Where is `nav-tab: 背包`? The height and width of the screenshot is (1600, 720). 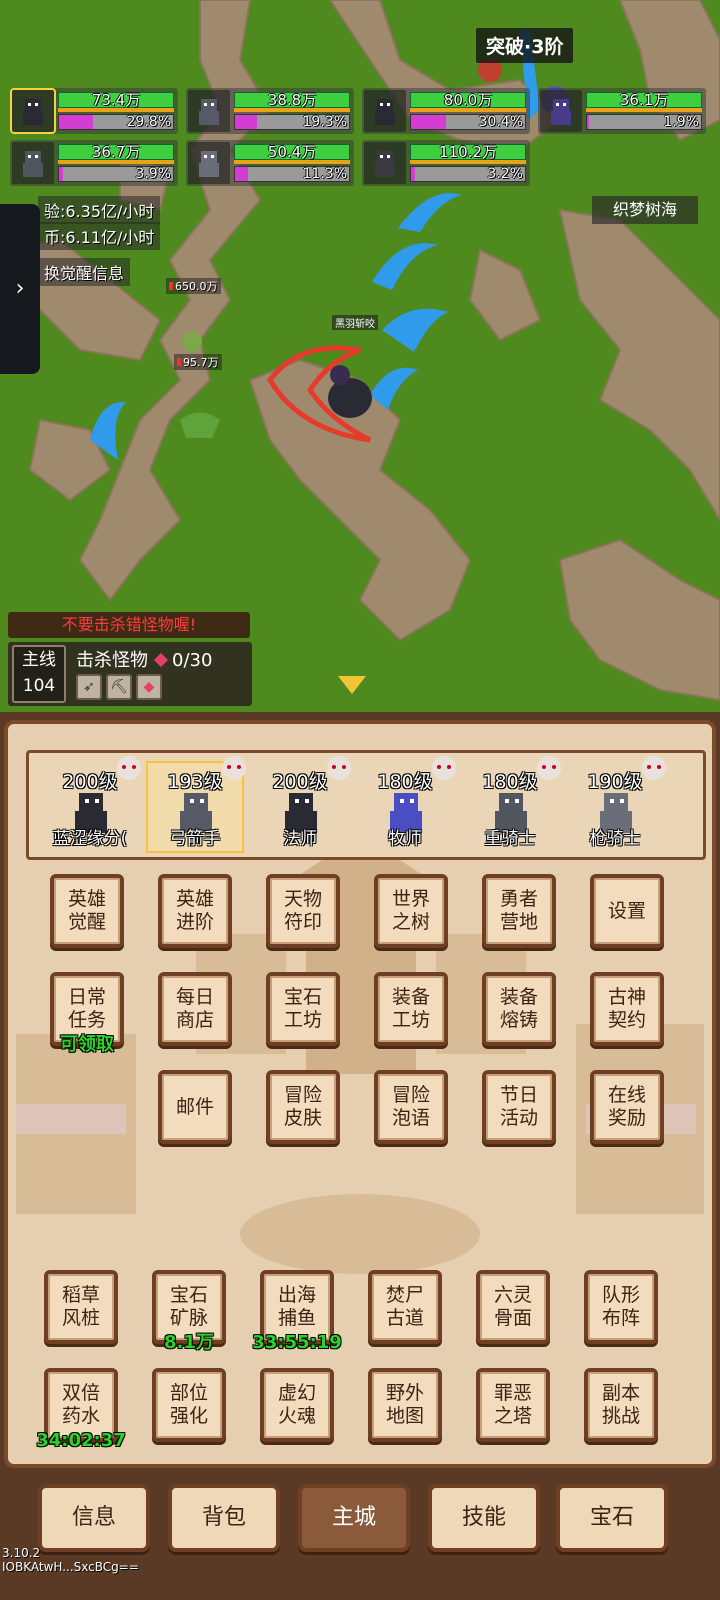
nav-tab: 背包 is located at coordinates (224, 1518).